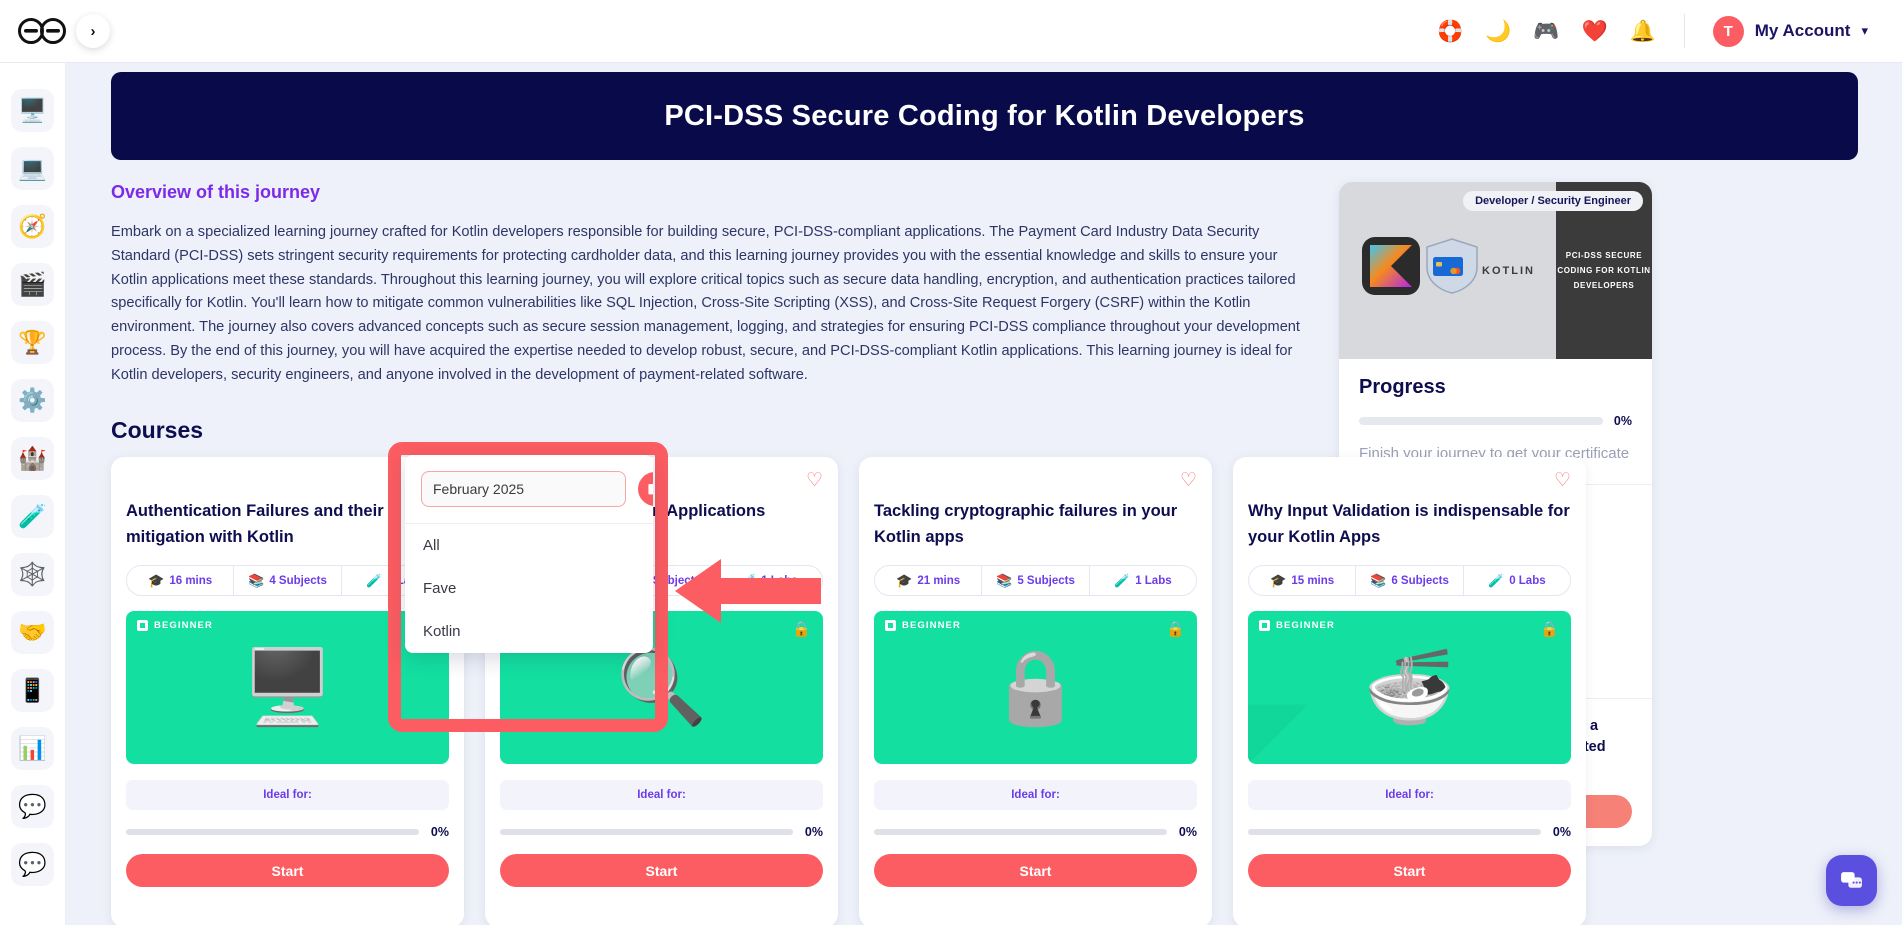  What do you see at coordinates (32, 400) in the screenshot?
I see `sidebar-item-settings: ⚙️` at bounding box center [32, 400].